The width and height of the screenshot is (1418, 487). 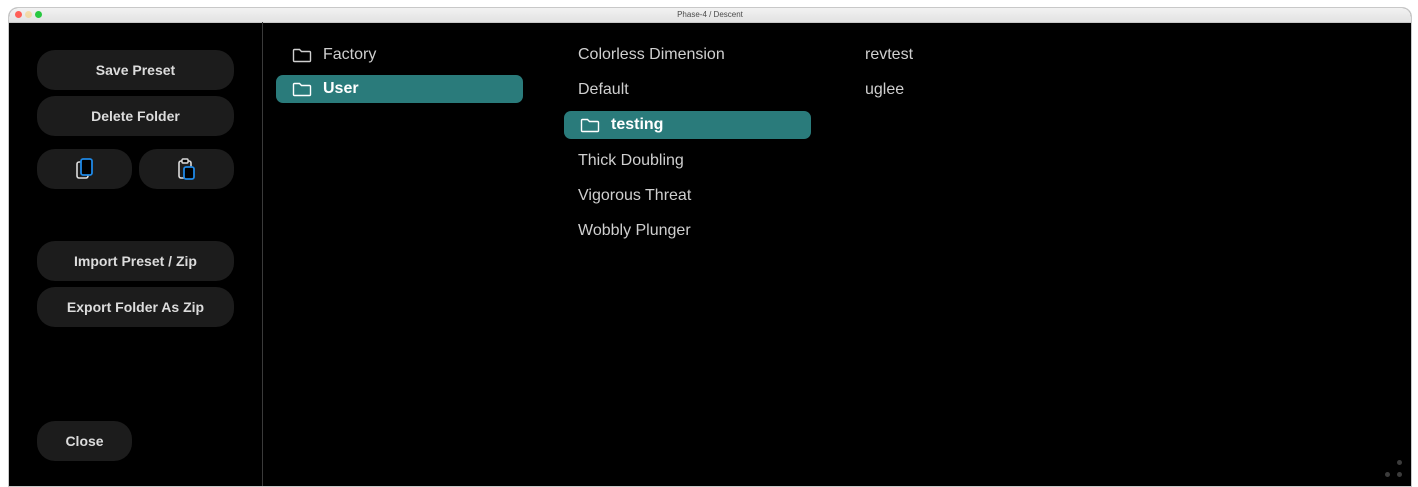 What do you see at coordinates (631, 160) in the screenshot?
I see `preset-label: Thick Doubling` at bounding box center [631, 160].